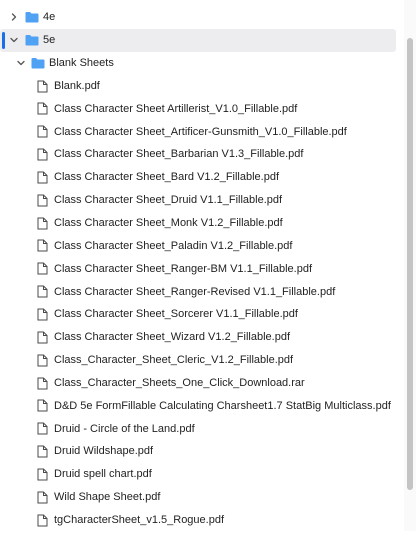 This screenshot has width=416, height=537. What do you see at coordinates (3, 40) in the screenshot?
I see `selection-indicator` at bounding box center [3, 40].